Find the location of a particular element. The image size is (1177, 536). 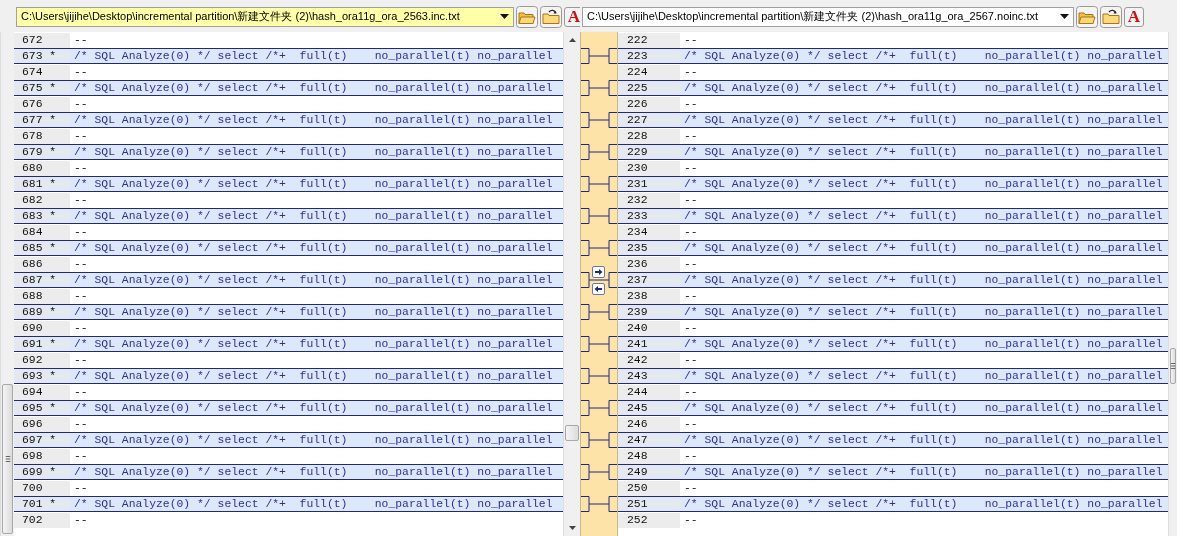

line-number: 229 is located at coordinates (649, 152).